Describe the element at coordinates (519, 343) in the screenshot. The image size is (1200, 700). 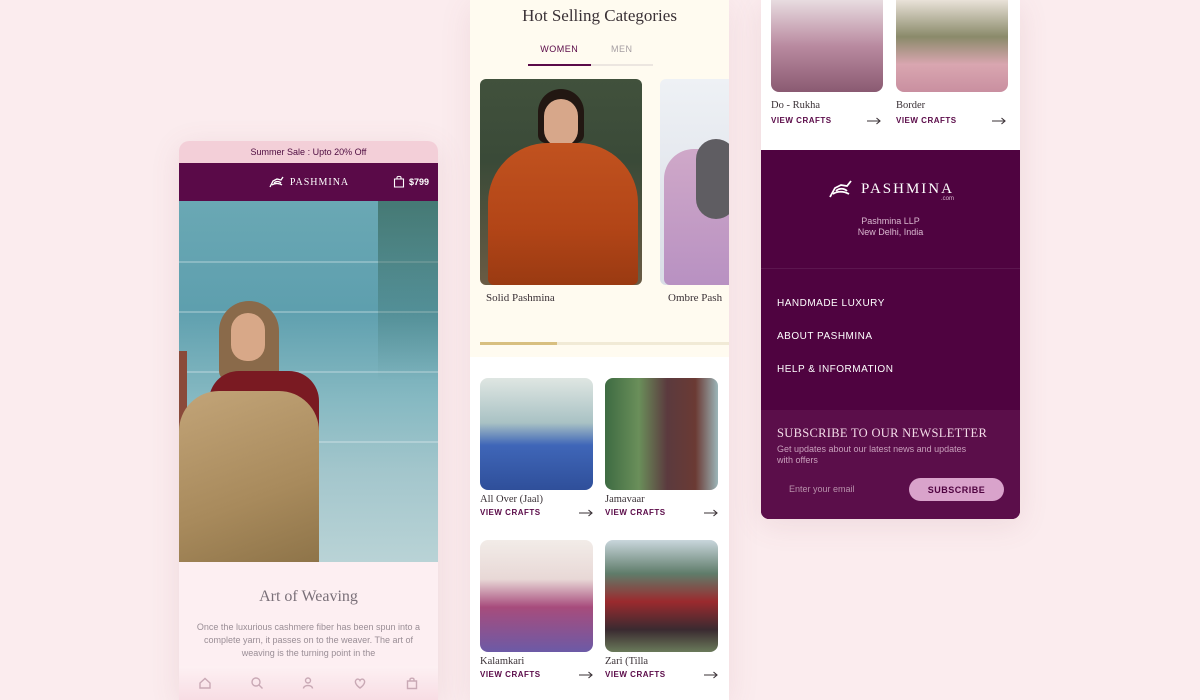
I see `carousel-progress-fill` at that location.